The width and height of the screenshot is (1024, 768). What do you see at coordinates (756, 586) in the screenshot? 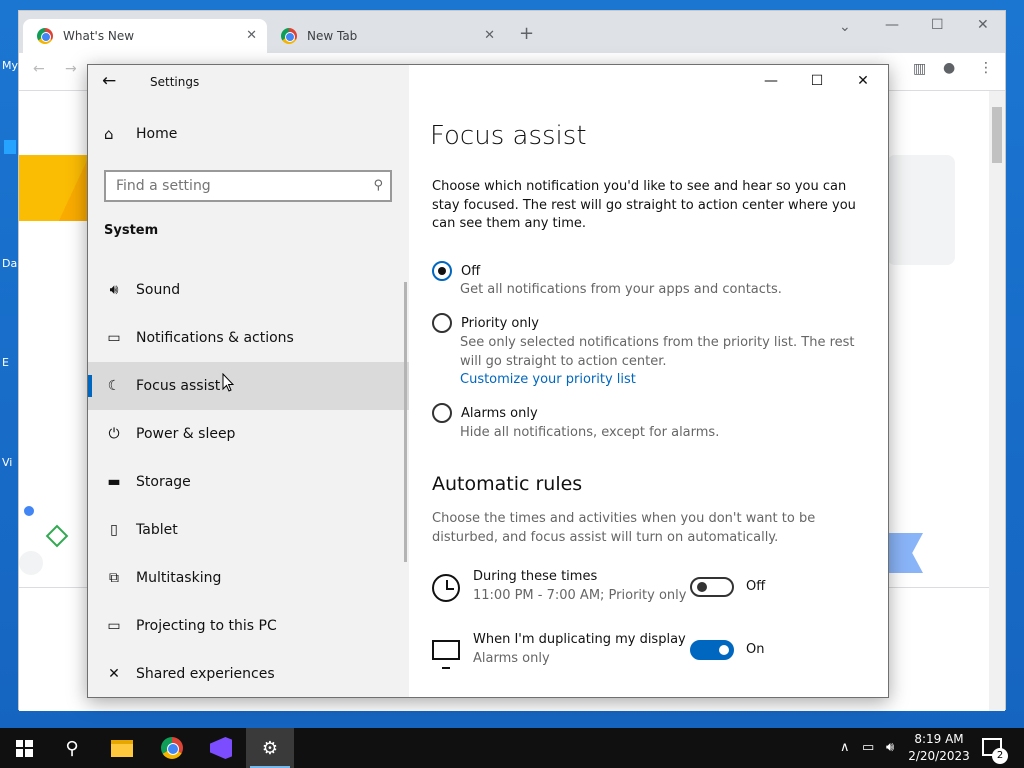
I see `toggle-state: Off` at bounding box center [756, 586].